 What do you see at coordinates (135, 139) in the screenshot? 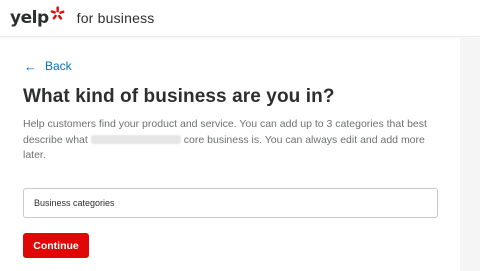
I see `redacted-business-name` at bounding box center [135, 139].